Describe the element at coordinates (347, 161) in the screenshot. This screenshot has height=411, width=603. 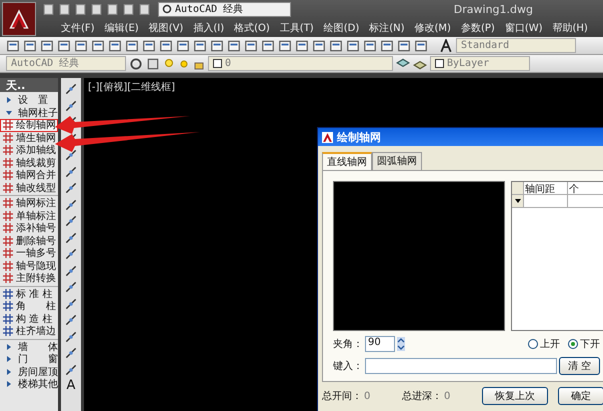
I see `tab: 直线轴网` at that location.